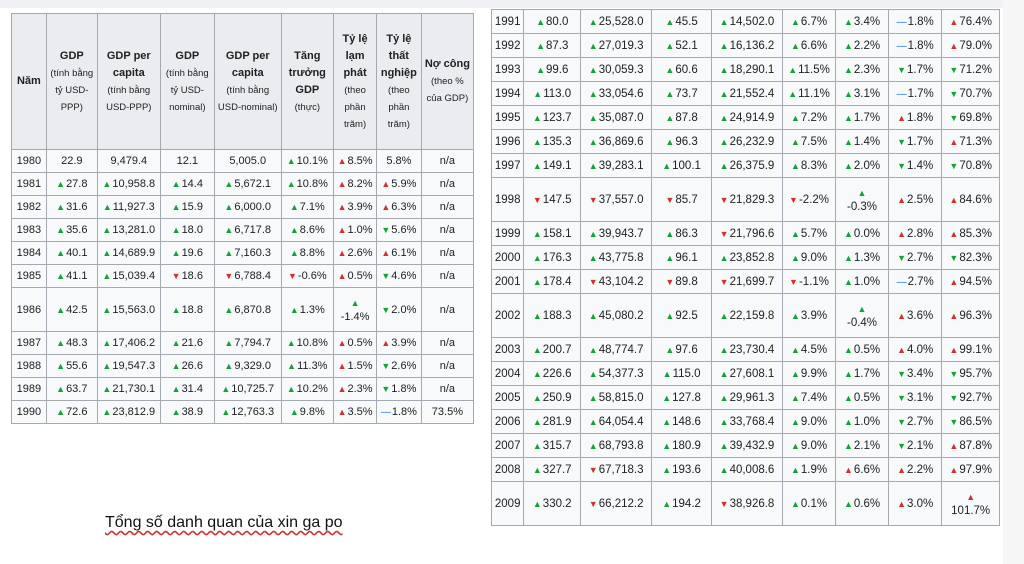  Describe the element at coordinates (747, 446) in the screenshot. I see `trend-value-triangle-up-icon: 39,432.9` at that location.